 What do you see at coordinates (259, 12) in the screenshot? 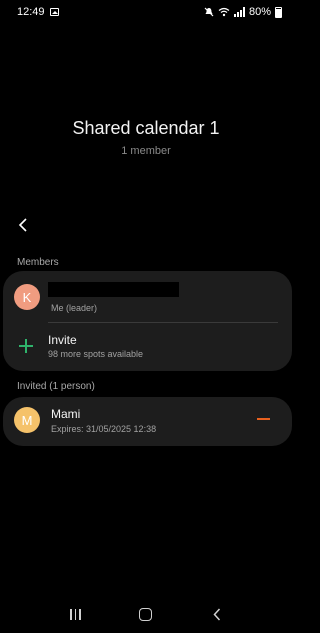
I see `battery-percent: 80%` at bounding box center [259, 12].